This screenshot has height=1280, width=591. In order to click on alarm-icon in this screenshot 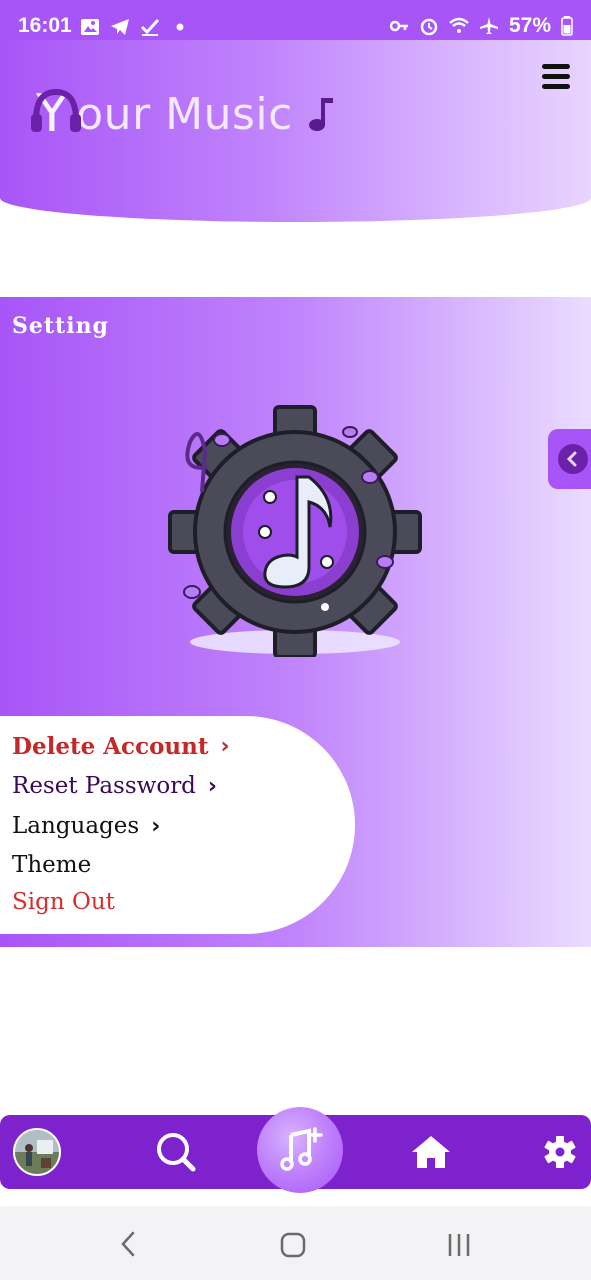, I will do `click(429, 27)`.